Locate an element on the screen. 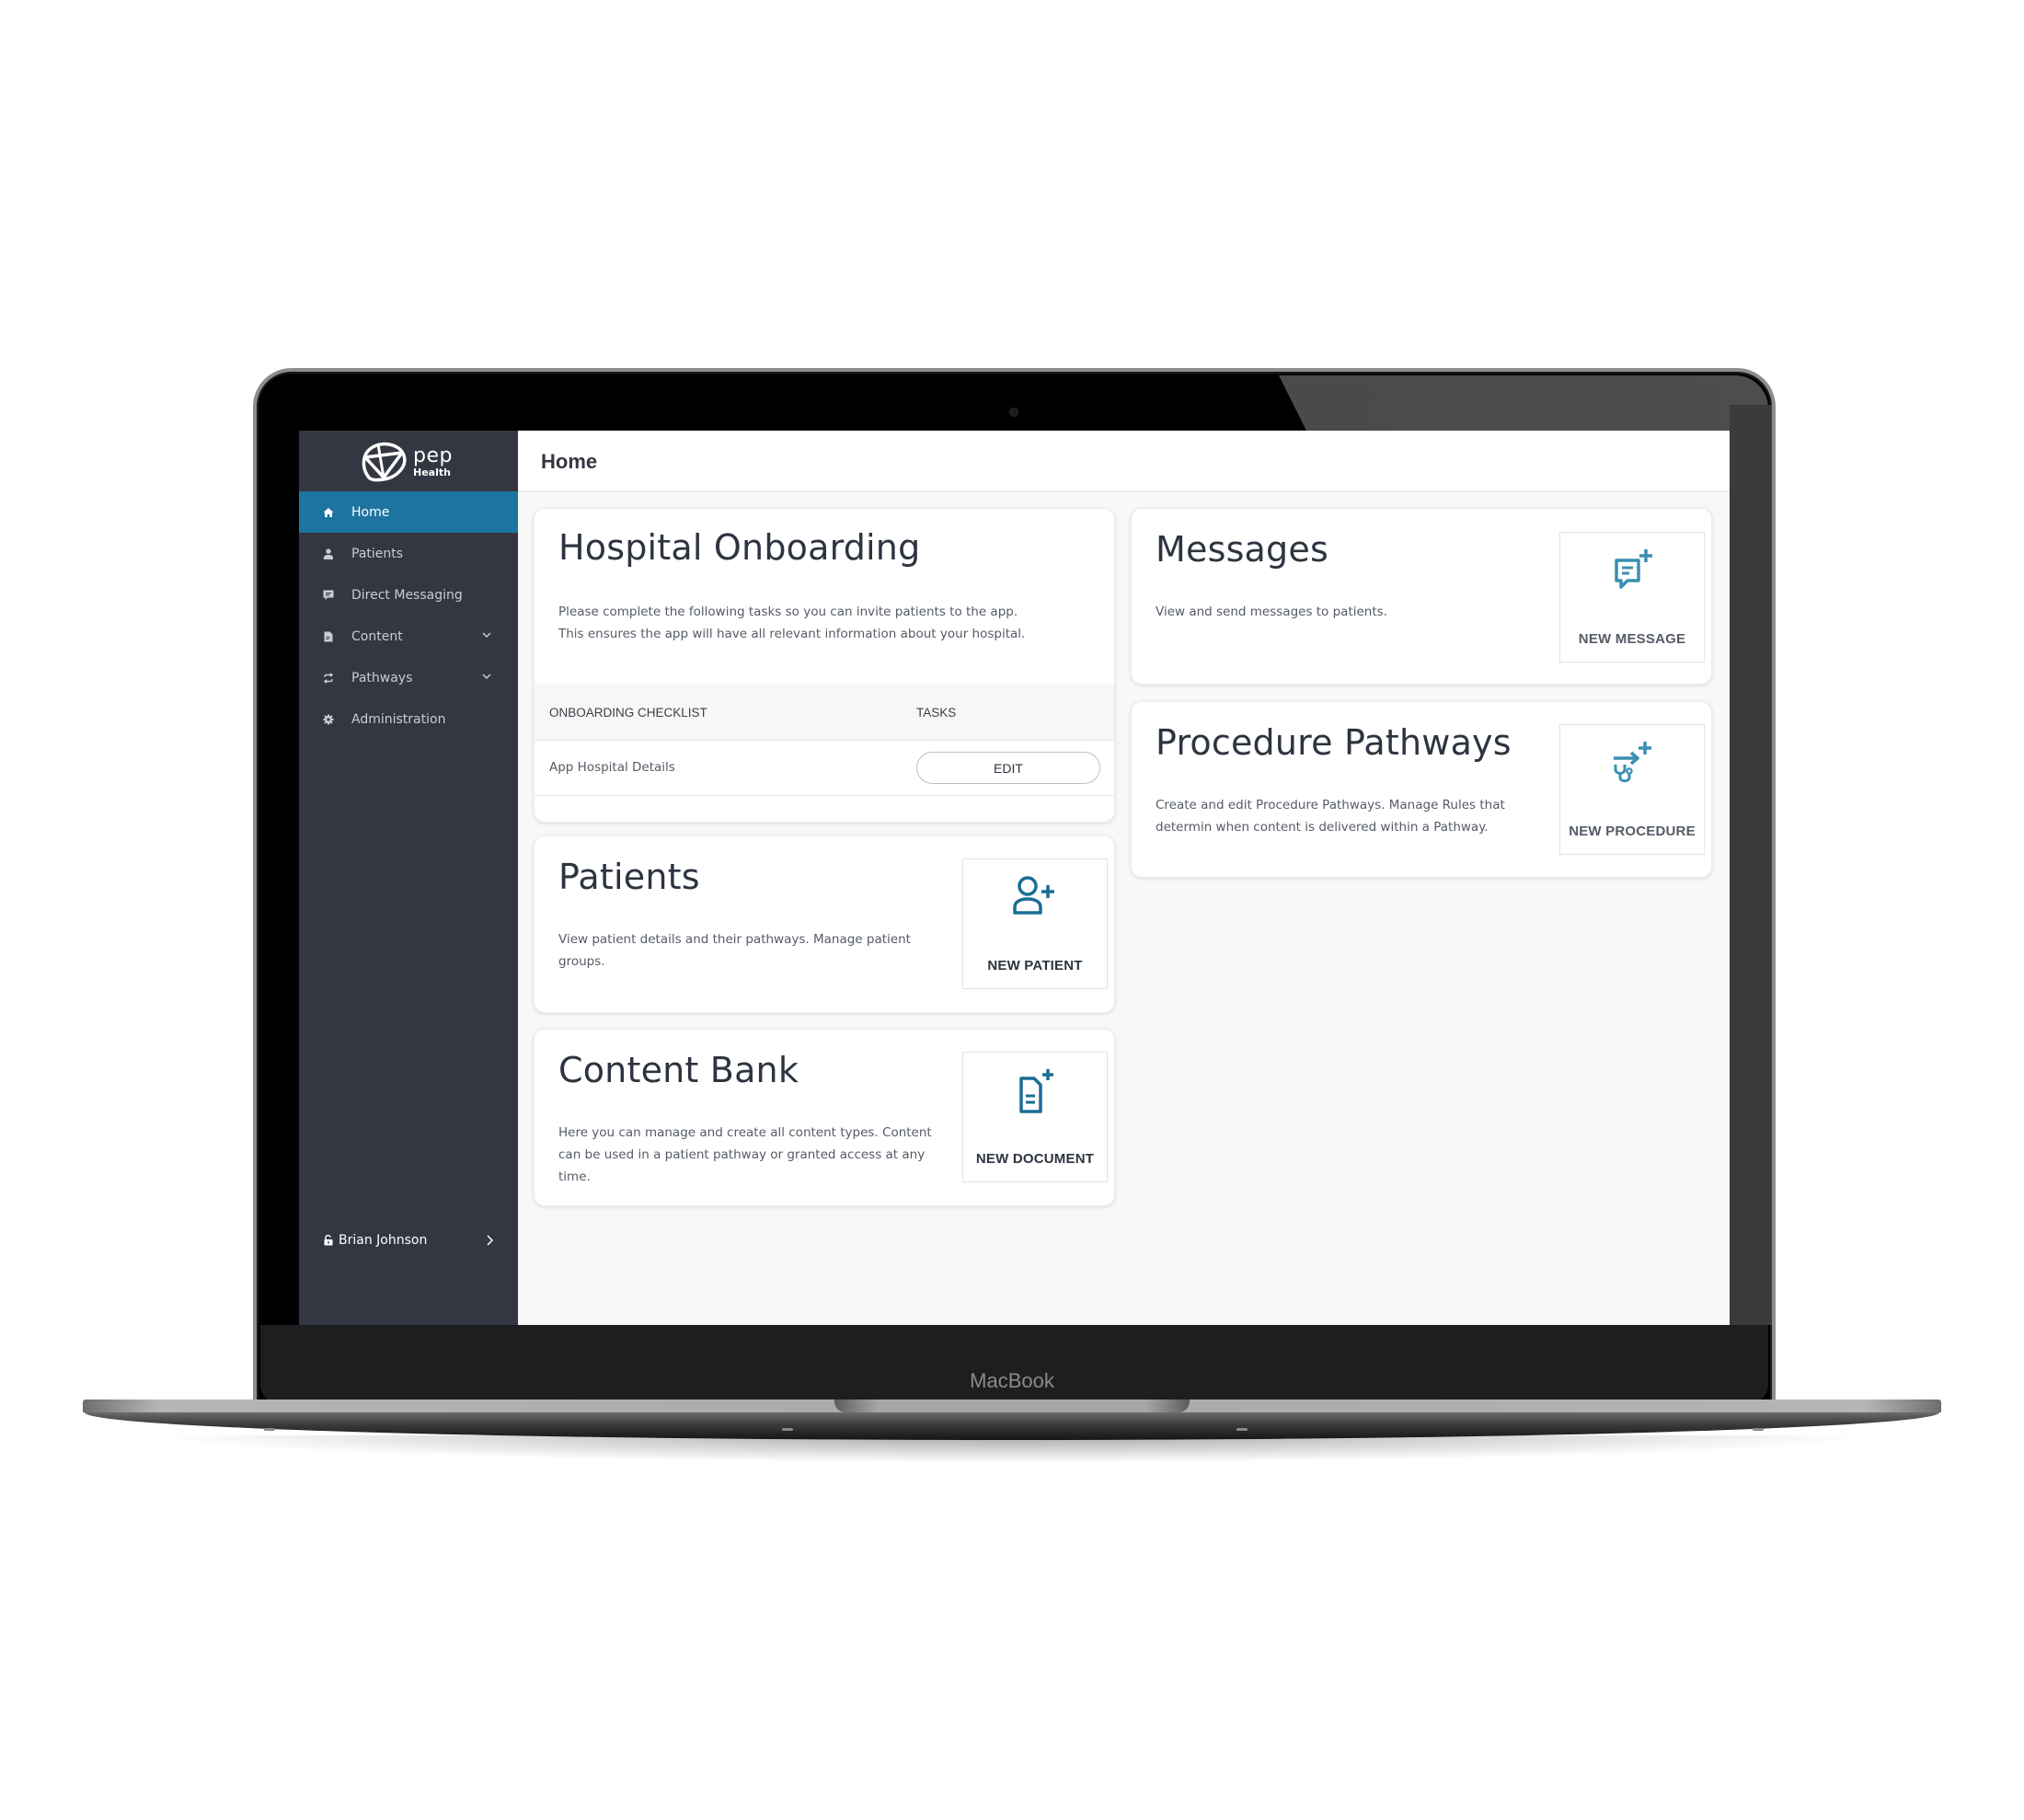  card-title: Patients is located at coordinates (629, 877).